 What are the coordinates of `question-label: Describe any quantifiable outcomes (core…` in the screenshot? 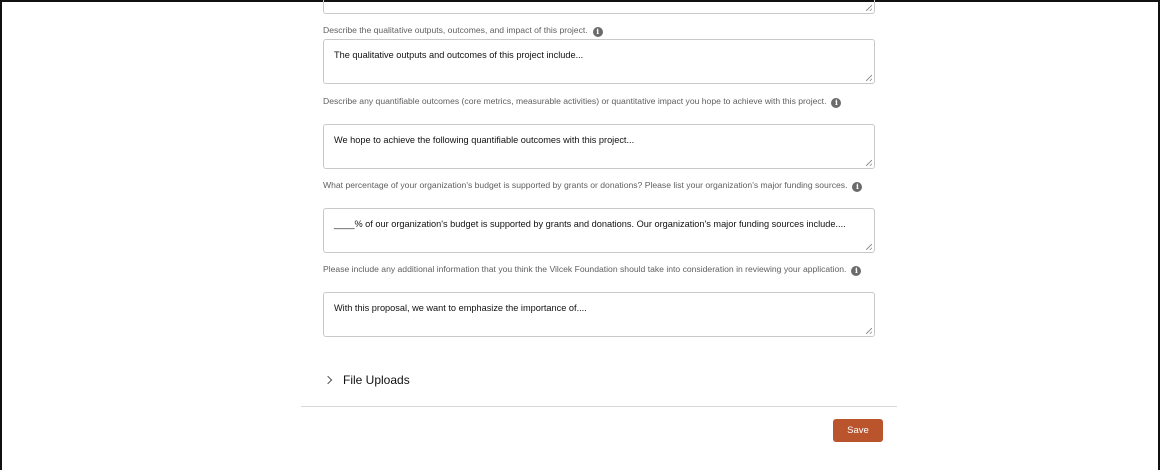 It's located at (599, 101).